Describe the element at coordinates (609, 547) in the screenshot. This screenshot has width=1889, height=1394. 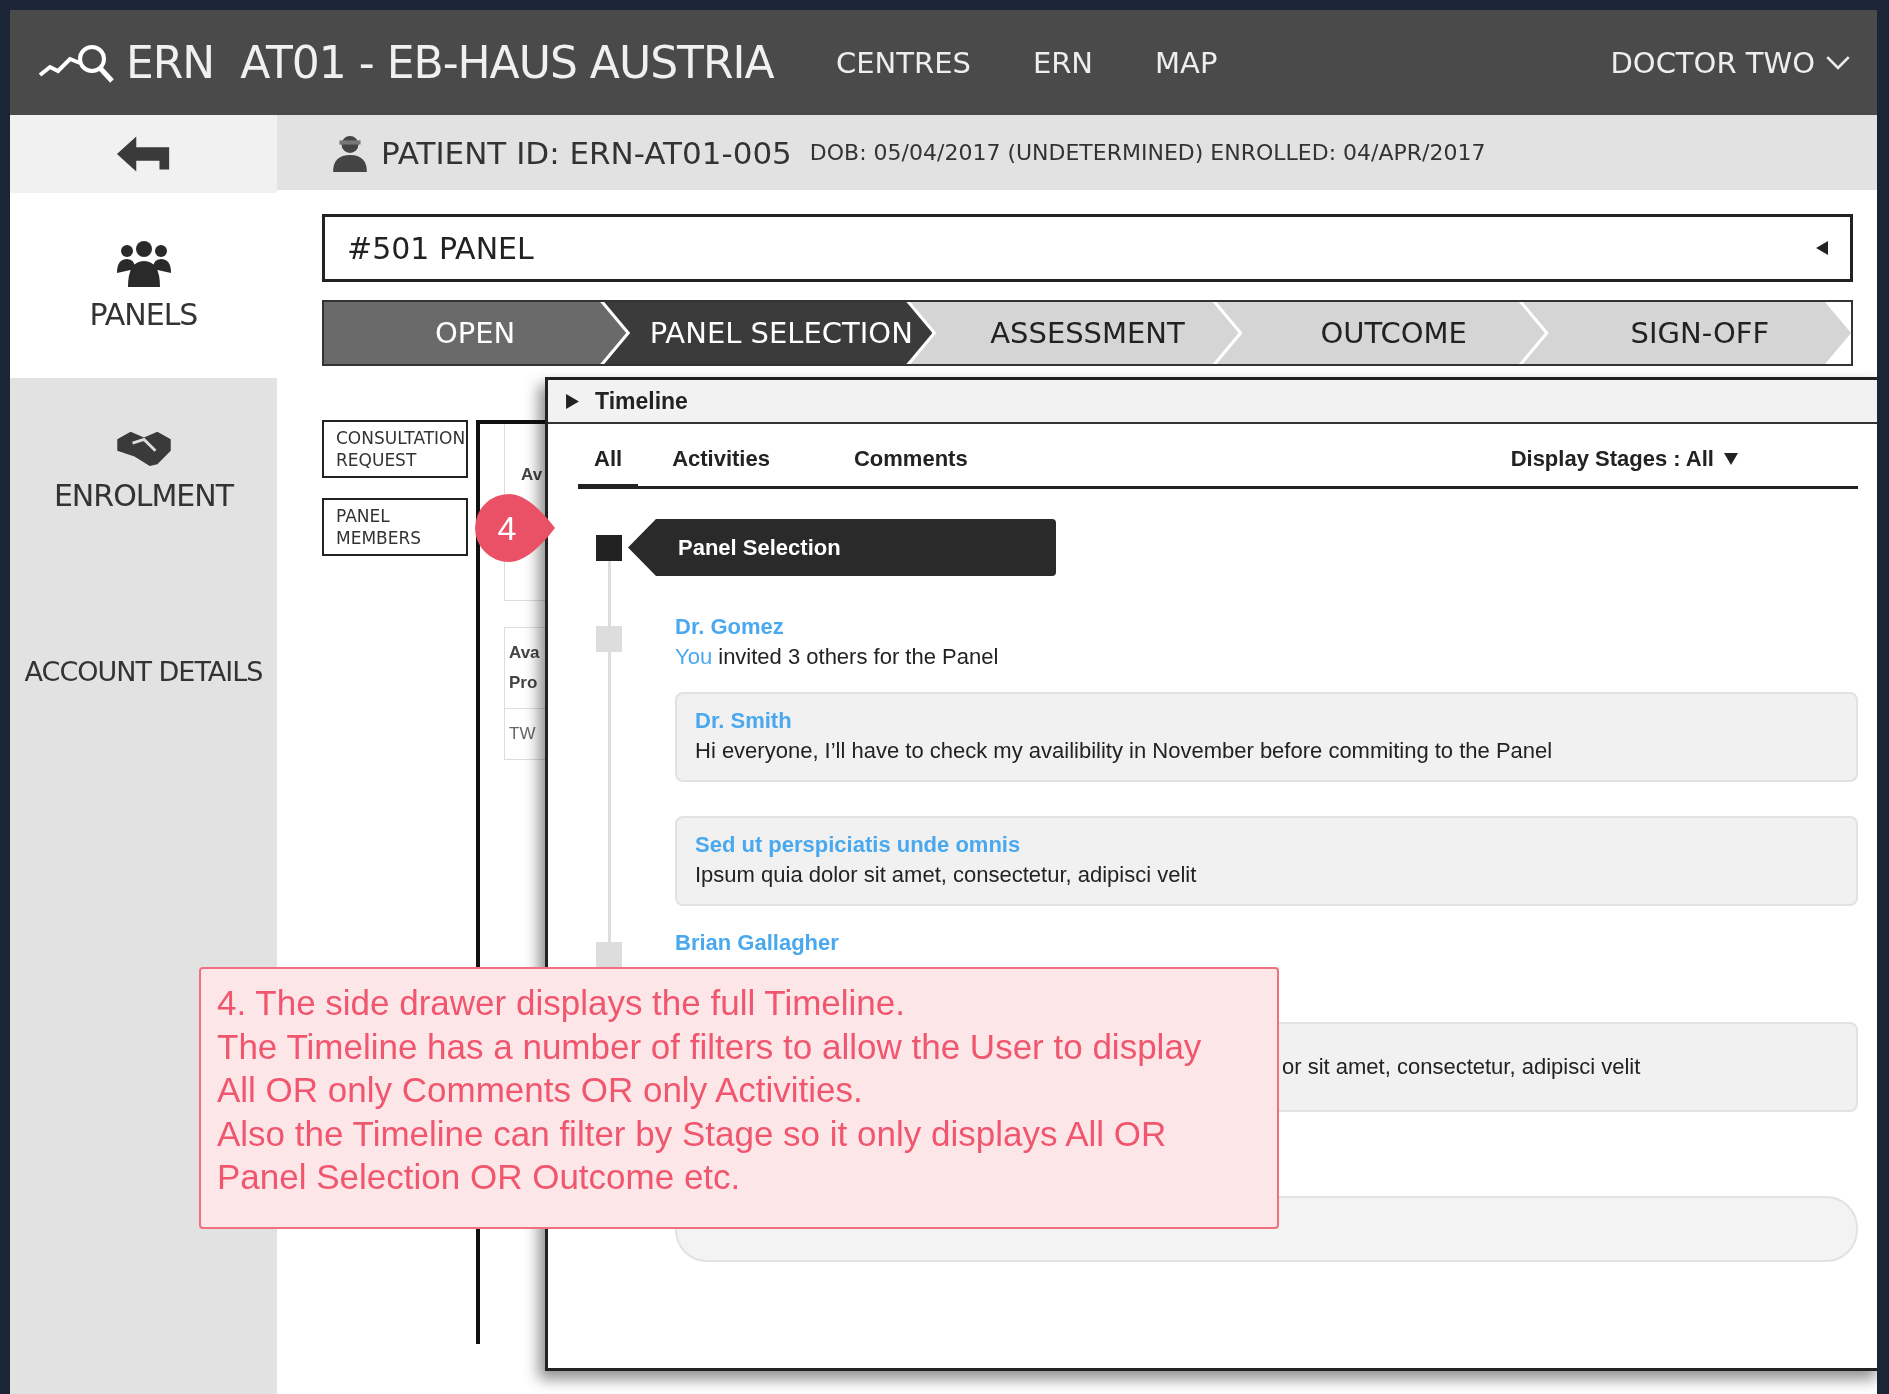
I see `stage-marker` at that location.